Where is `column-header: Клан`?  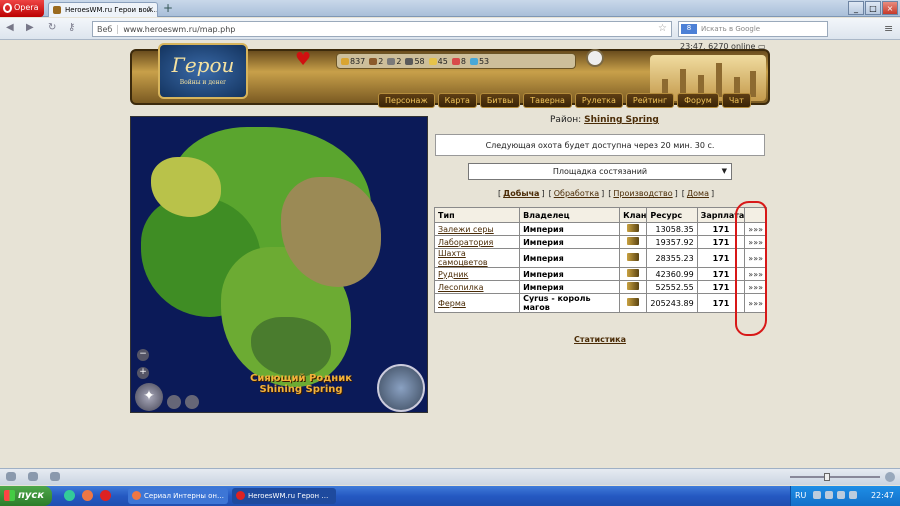
column-header: Клан is located at coordinates (633, 215).